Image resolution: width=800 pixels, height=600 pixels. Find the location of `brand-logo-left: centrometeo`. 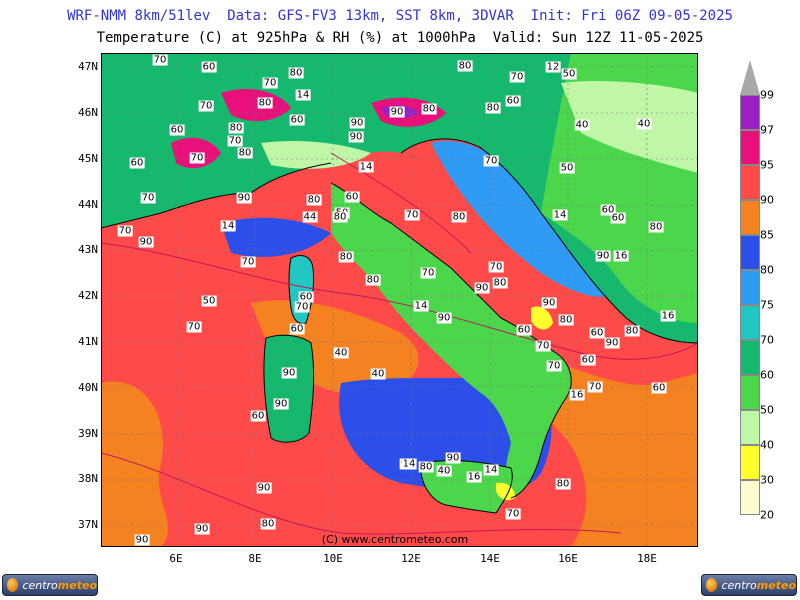

brand-logo-left: centrometeo is located at coordinates (50, 585).